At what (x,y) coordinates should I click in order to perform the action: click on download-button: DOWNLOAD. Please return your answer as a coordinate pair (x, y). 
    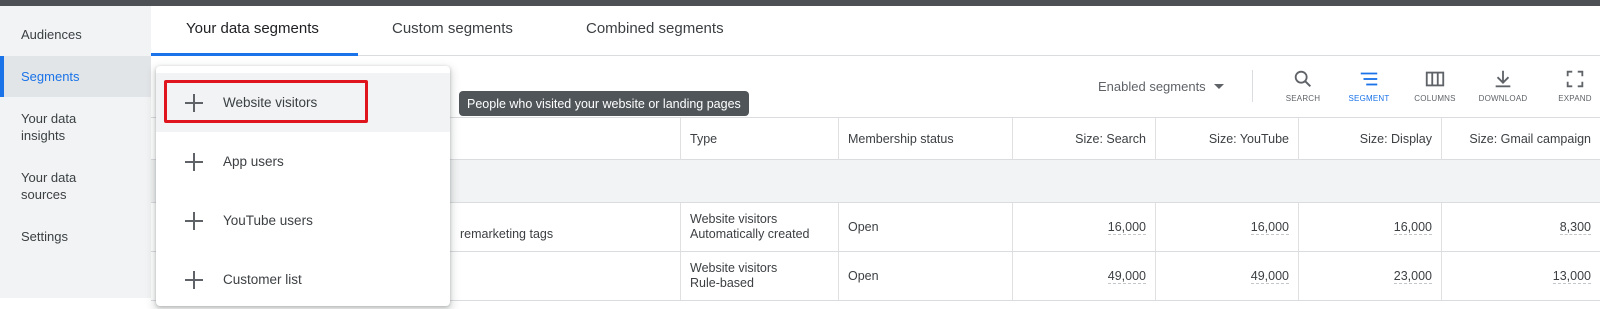
    Looking at the image, I should click on (1503, 85).